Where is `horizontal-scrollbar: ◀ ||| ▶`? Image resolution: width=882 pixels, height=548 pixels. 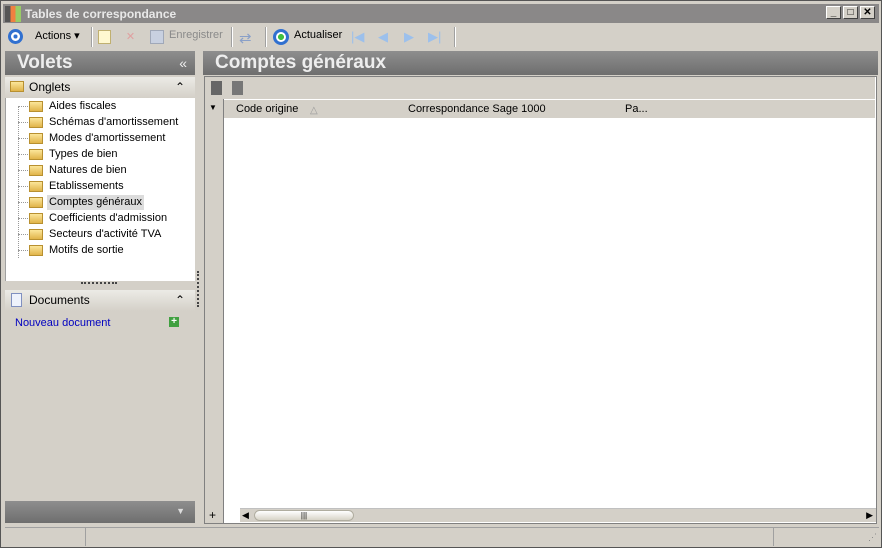
horizontal-scrollbar: ◀ ||| ▶ is located at coordinates (558, 515).